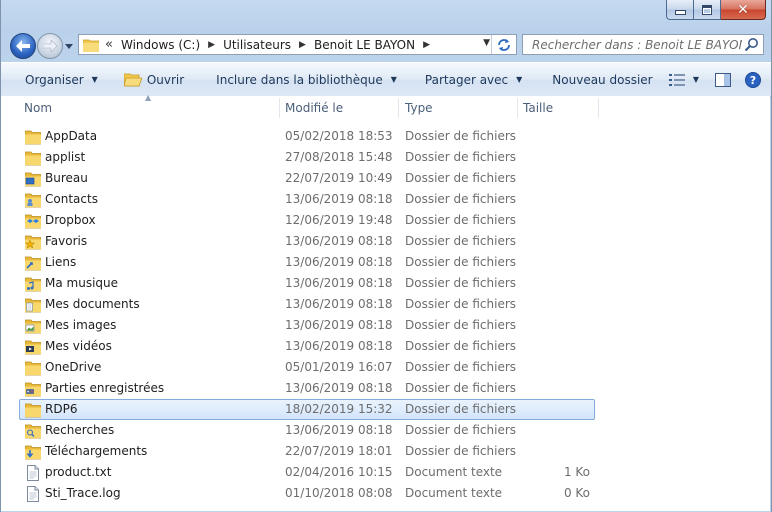 This screenshot has height=512, width=772. Describe the element at coordinates (54, 79) in the screenshot. I see `organize-label: Organiser` at that location.